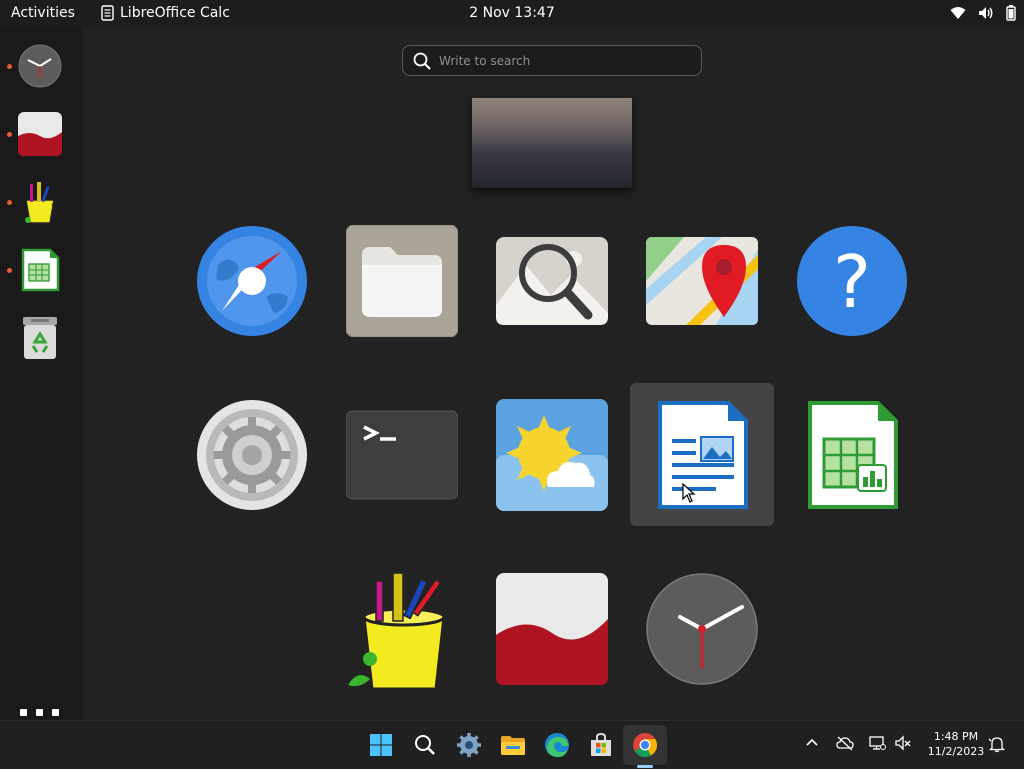 This screenshot has width=1024, height=769. I want to click on taskbar-clock: 1:48 PM 11/2/2023, so click(956, 744).